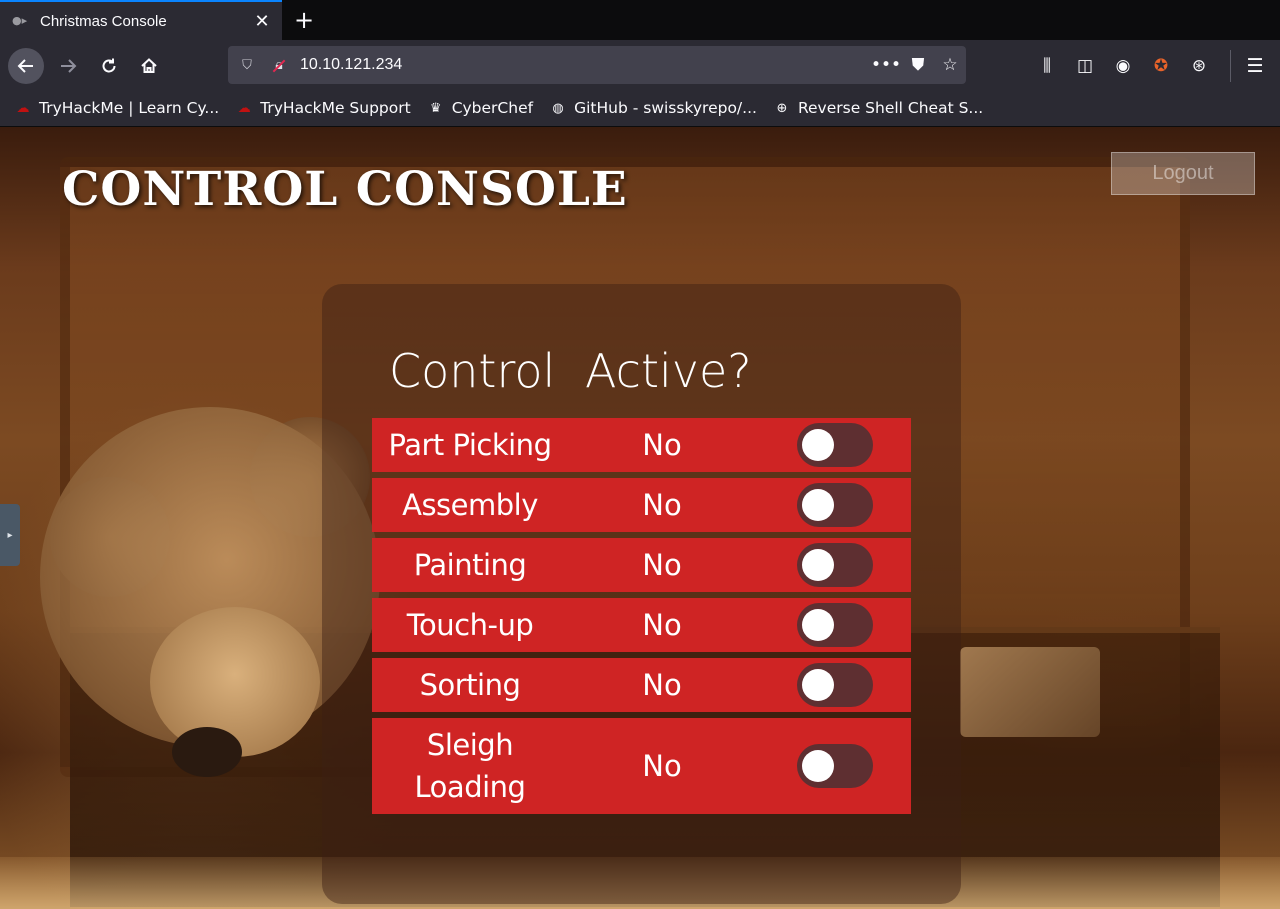  I want to click on home-button, so click(149, 66).